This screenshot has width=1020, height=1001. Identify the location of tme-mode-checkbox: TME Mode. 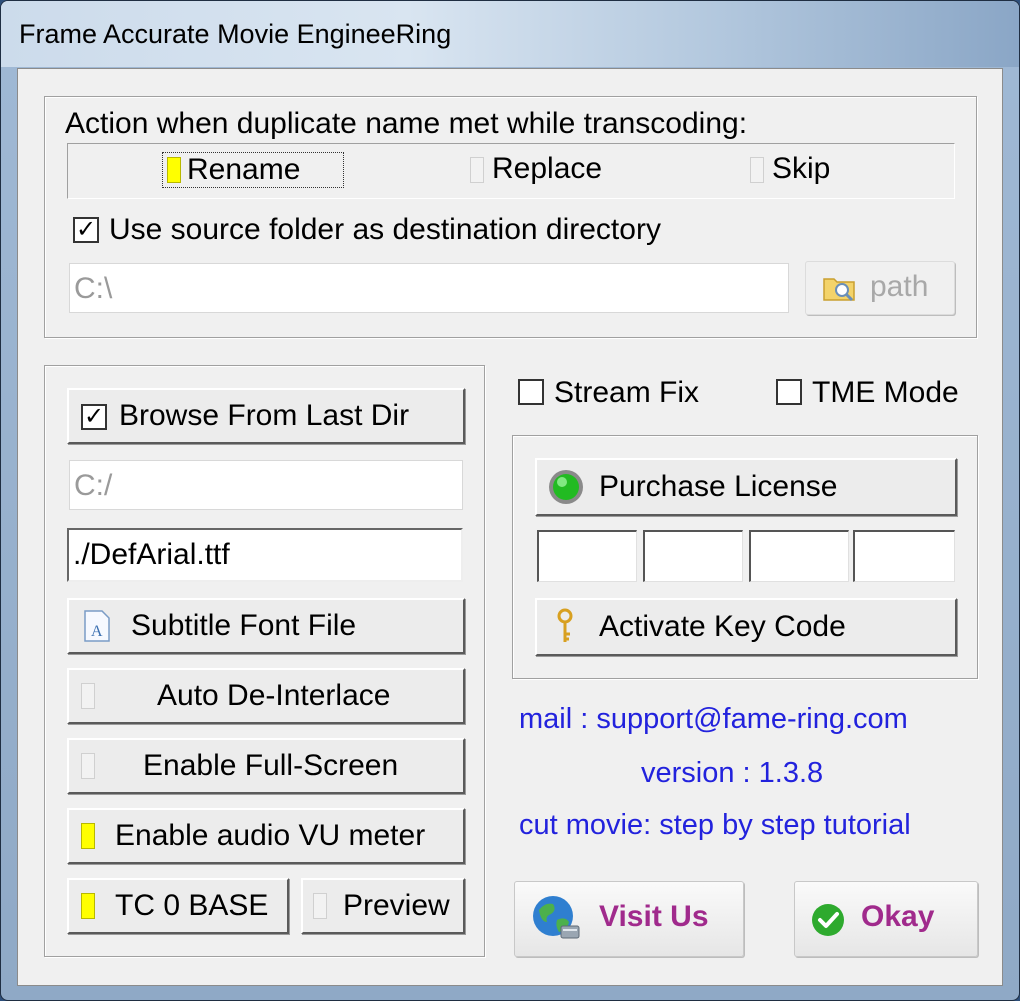
(881, 393).